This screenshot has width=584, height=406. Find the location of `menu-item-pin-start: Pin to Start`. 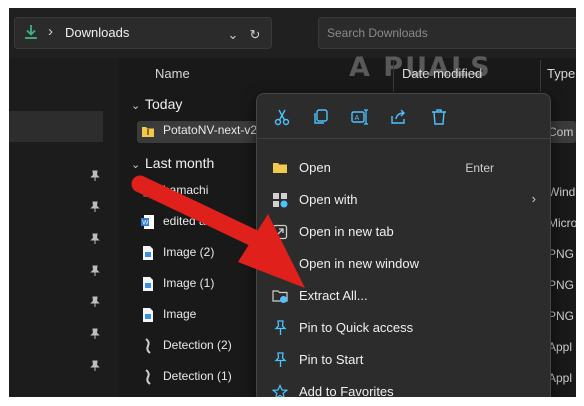

menu-item-pin-start: Pin to Start is located at coordinates (403, 360).